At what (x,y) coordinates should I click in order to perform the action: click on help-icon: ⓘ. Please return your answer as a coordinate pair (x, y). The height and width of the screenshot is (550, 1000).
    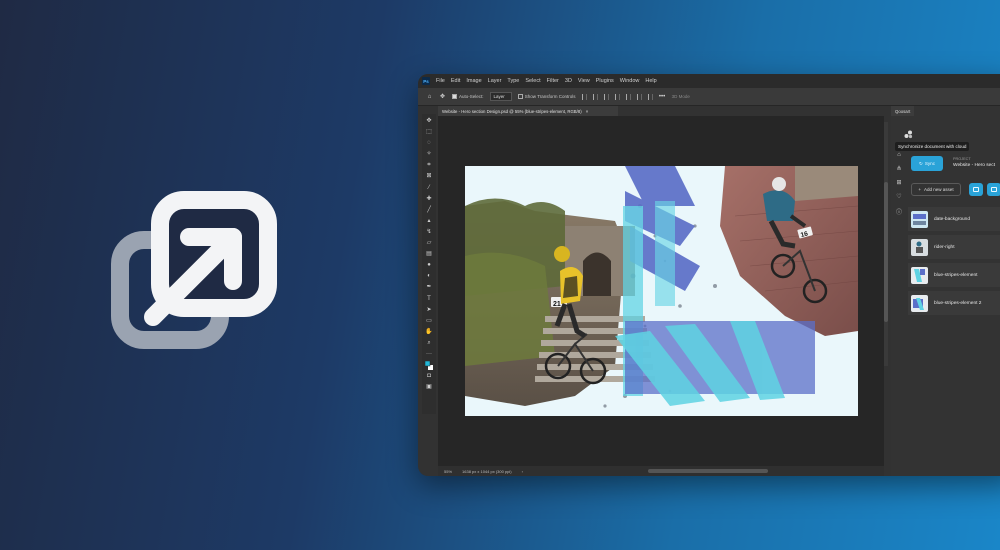
    Looking at the image, I should click on (899, 211).